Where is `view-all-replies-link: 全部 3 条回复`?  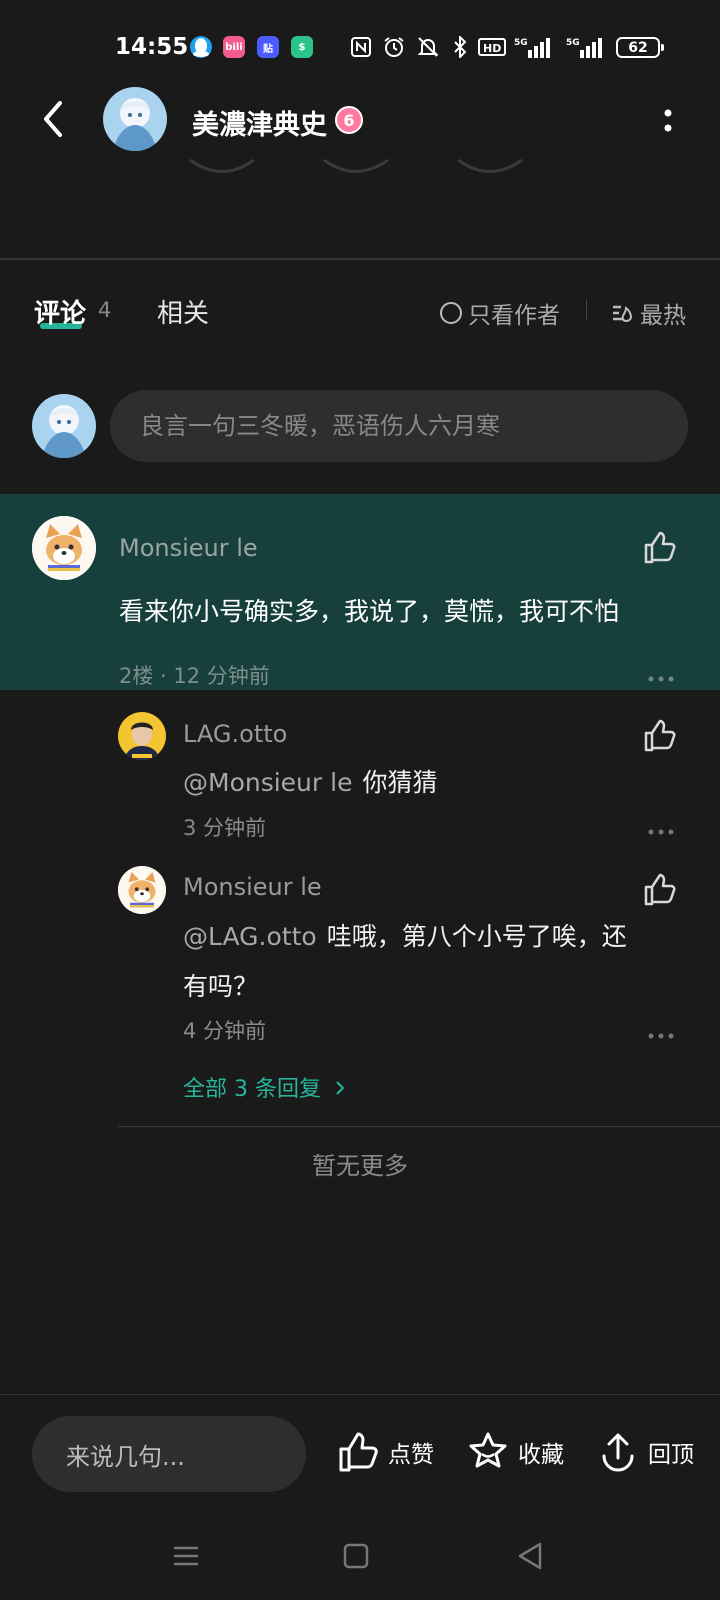 view-all-replies-link: 全部 3 条回复 is located at coordinates (264, 1087).